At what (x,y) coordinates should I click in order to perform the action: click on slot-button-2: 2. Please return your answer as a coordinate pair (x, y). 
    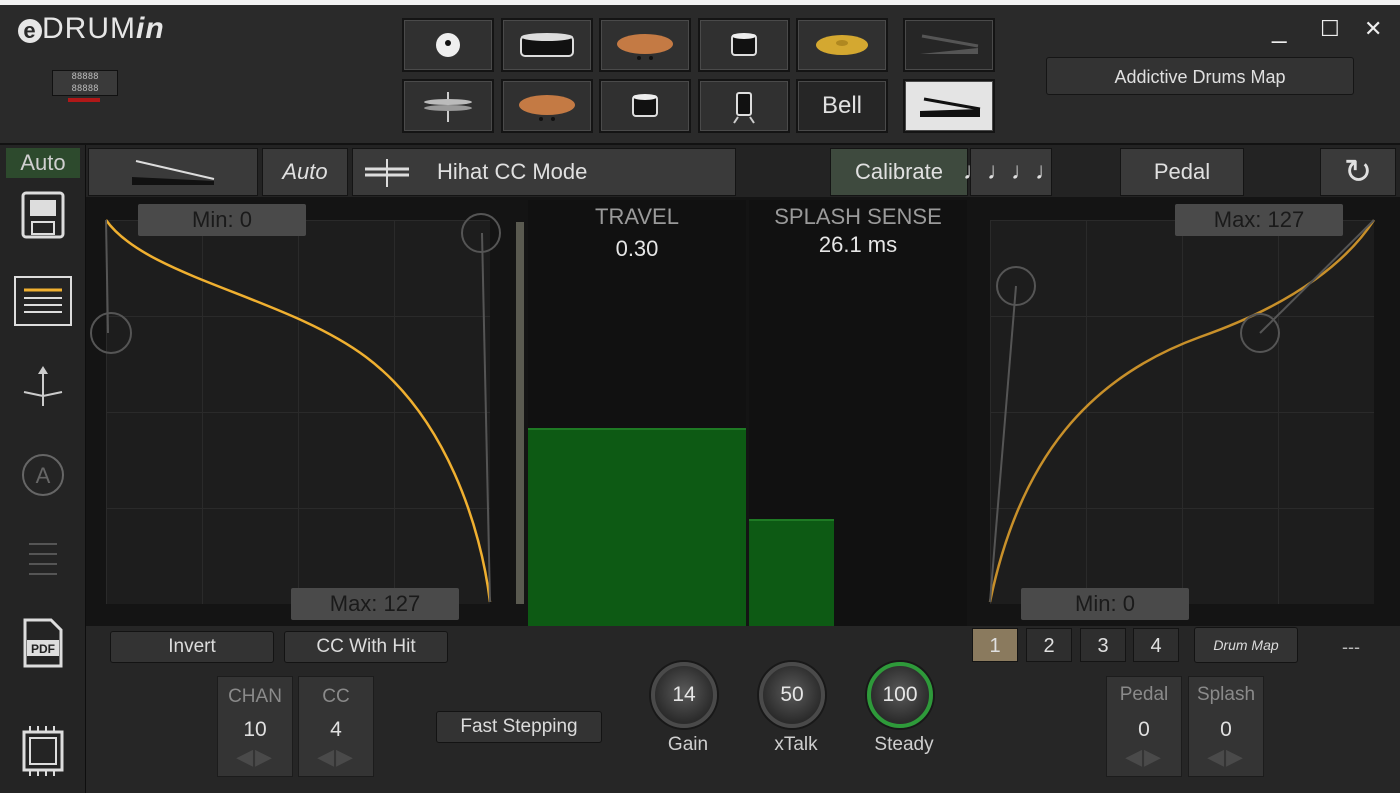
    Looking at the image, I should click on (1049, 645).